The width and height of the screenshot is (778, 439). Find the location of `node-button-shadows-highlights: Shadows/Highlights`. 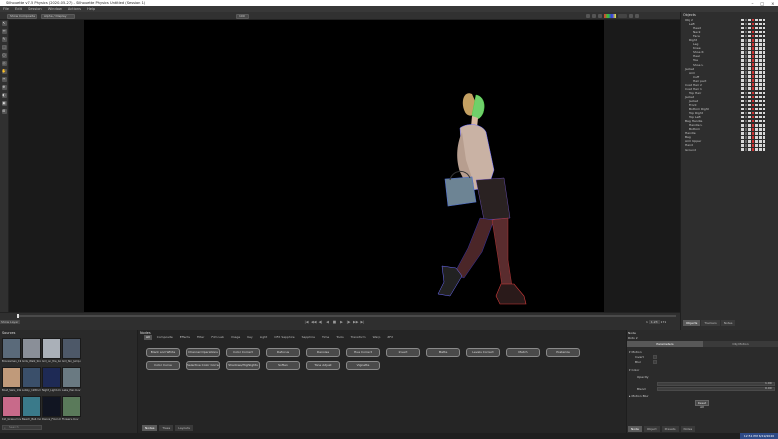

node-button-shadows-highlights: Shadows/Highlights is located at coordinates (243, 365).